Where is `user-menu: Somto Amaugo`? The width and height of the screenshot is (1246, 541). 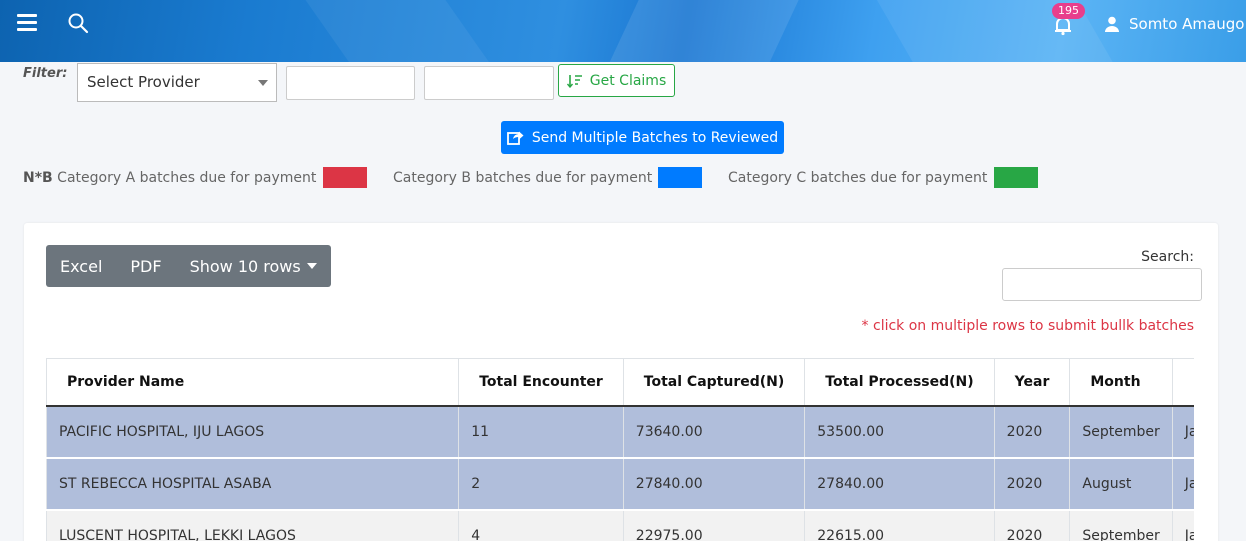
user-menu: Somto Amaugo is located at coordinates (1174, 24).